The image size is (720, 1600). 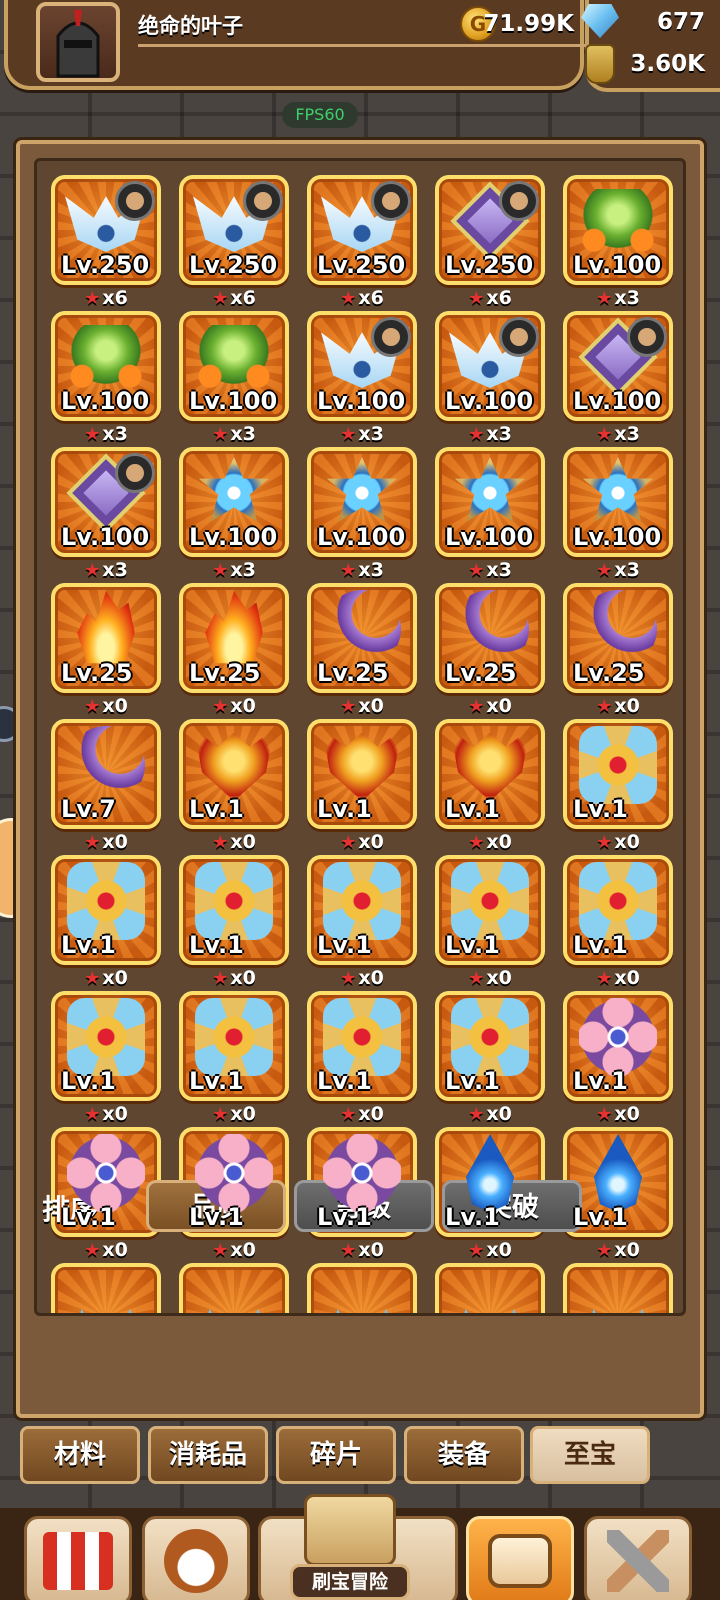 What do you see at coordinates (208, 1455) in the screenshot?
I see `tab-consumables: 消耗品` at bounding box center [208, 1455].